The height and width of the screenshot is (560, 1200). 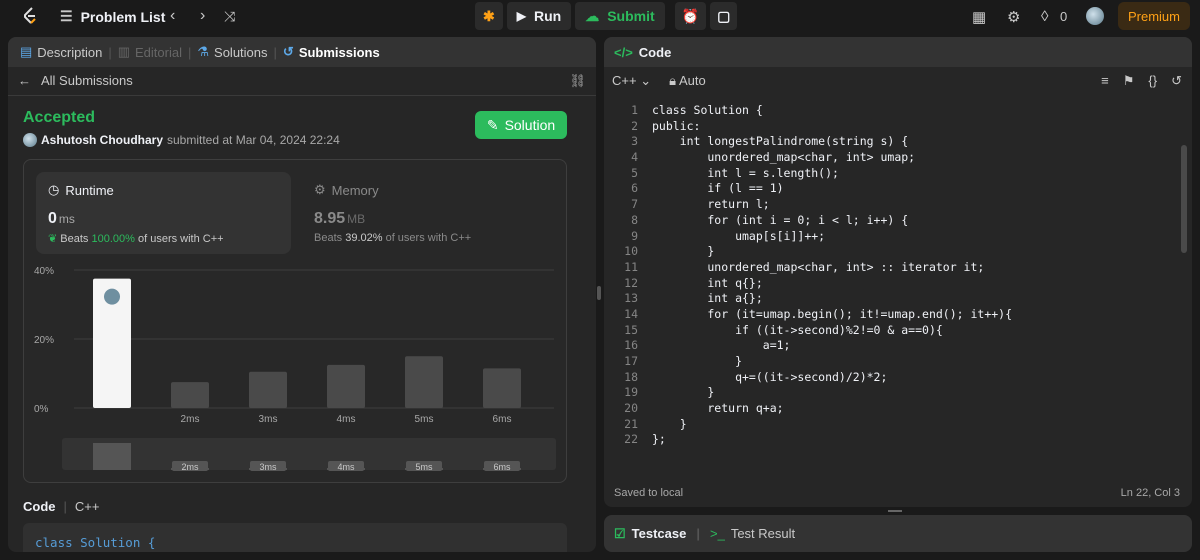 What do you see at coordinates (763, 533) in the screenshot?
I see `tab-test-result: Test Result` at bounding box center [763, 533].